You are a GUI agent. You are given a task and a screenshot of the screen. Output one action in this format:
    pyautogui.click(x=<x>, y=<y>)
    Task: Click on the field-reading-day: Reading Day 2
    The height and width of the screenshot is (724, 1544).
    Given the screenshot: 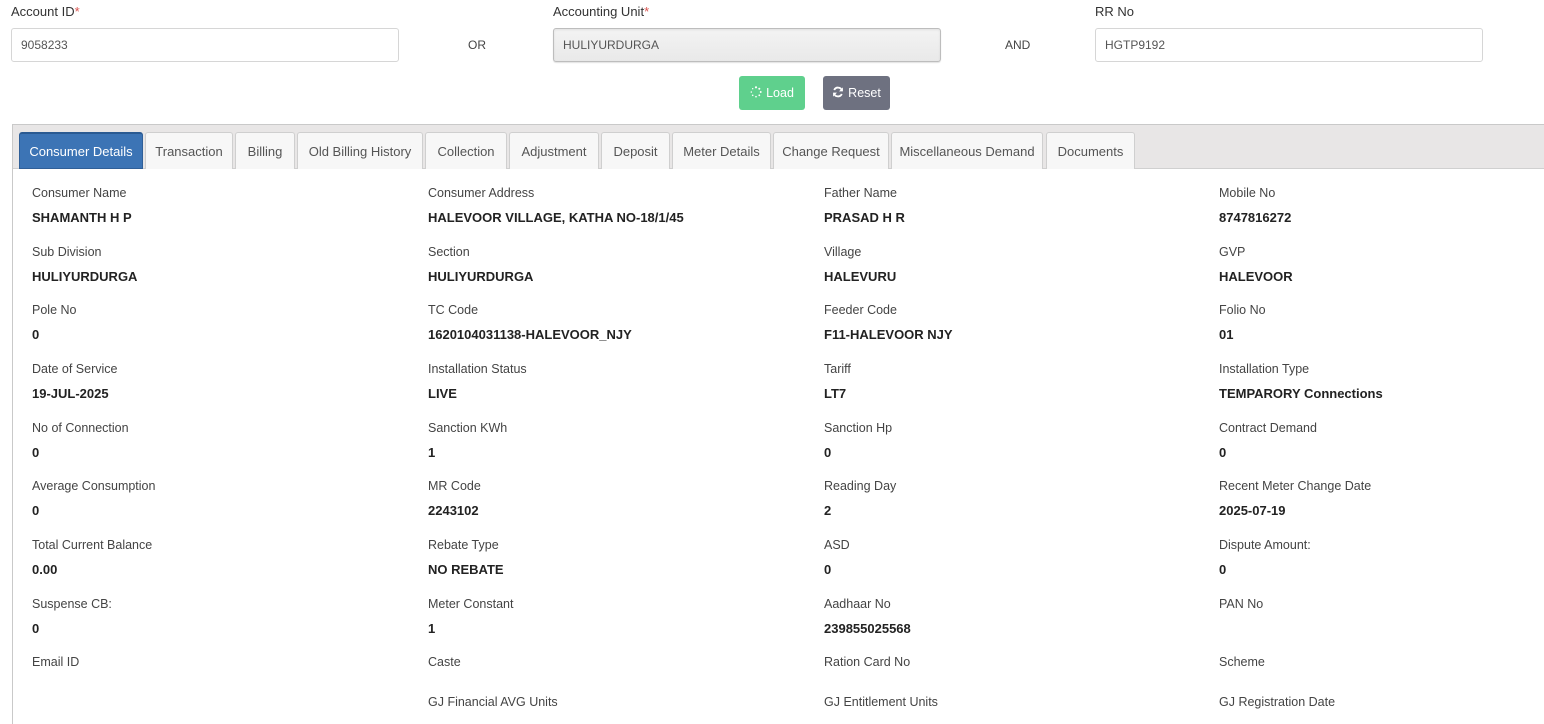 What is the action you would take?
    pyautogui.click(x=1009, y=498)
    